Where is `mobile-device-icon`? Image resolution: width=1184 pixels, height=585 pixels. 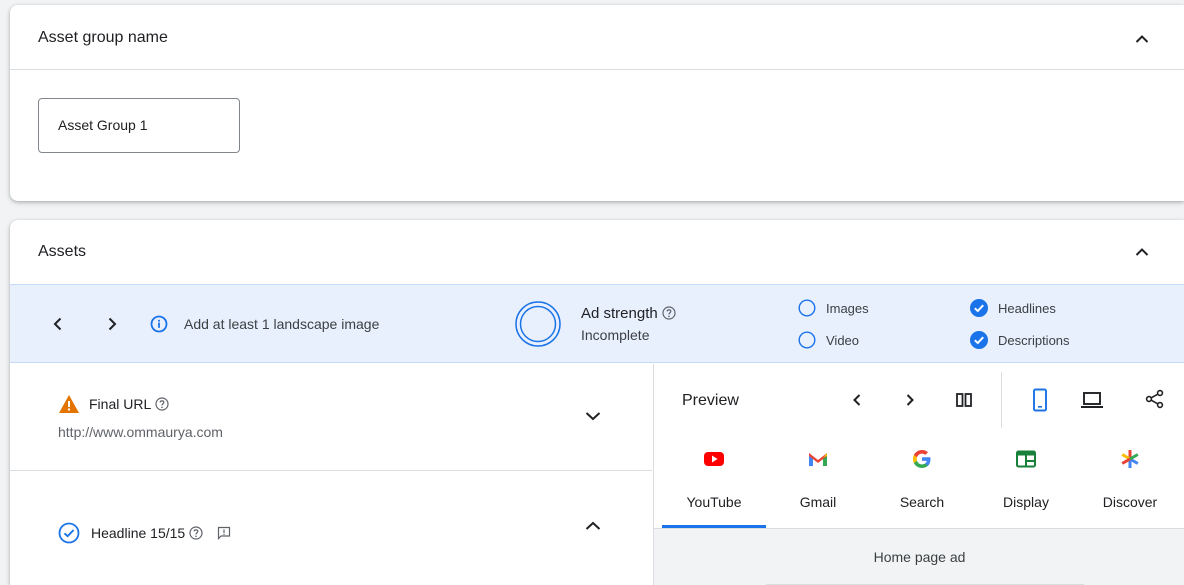
mobile-device-icon is located at coordinates (1040, 400).